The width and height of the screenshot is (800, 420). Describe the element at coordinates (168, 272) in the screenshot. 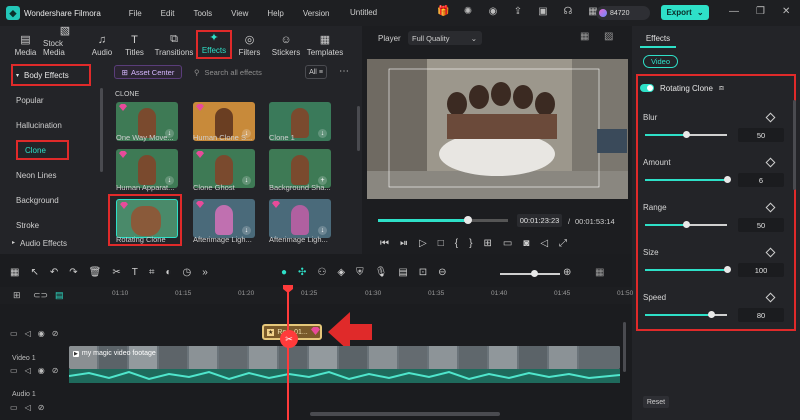

I see `color-match-icon: ◐` at that location.